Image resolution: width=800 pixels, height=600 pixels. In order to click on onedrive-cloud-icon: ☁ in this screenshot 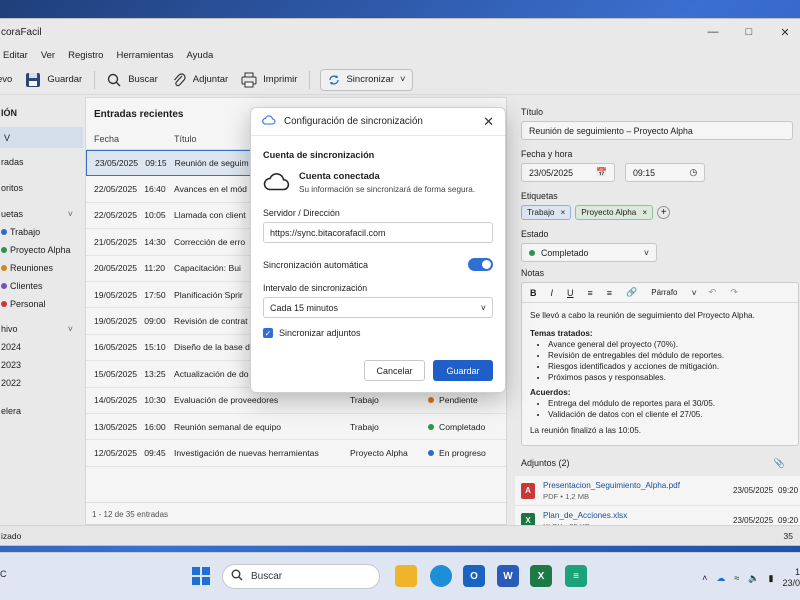, I will do `click(720, 578)`.